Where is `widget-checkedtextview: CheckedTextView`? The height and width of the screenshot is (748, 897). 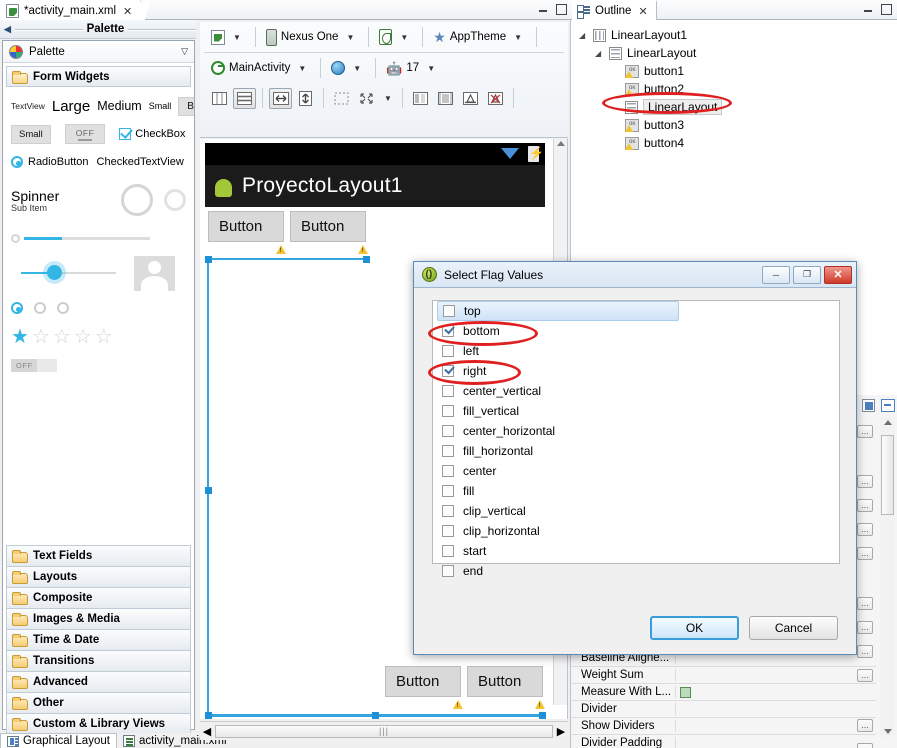
widget-checkedtextview: CheckedTextView is located at coordinates (140, 162).